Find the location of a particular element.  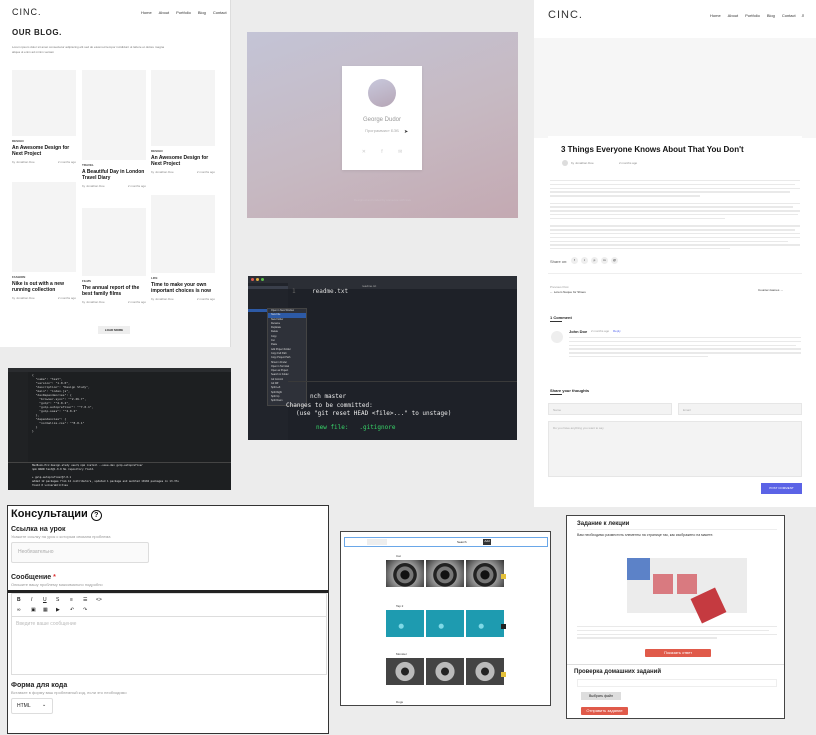

minimize-icon is located at coordinates (257, 279).